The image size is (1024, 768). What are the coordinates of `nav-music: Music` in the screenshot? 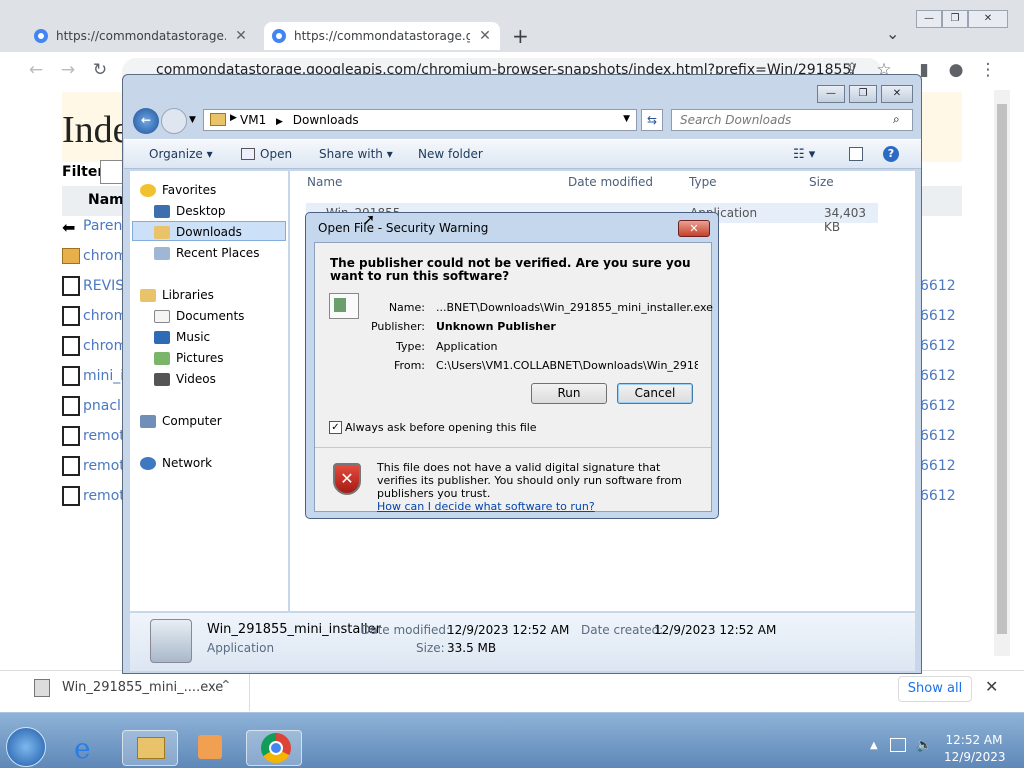 It's located at (182, 337).